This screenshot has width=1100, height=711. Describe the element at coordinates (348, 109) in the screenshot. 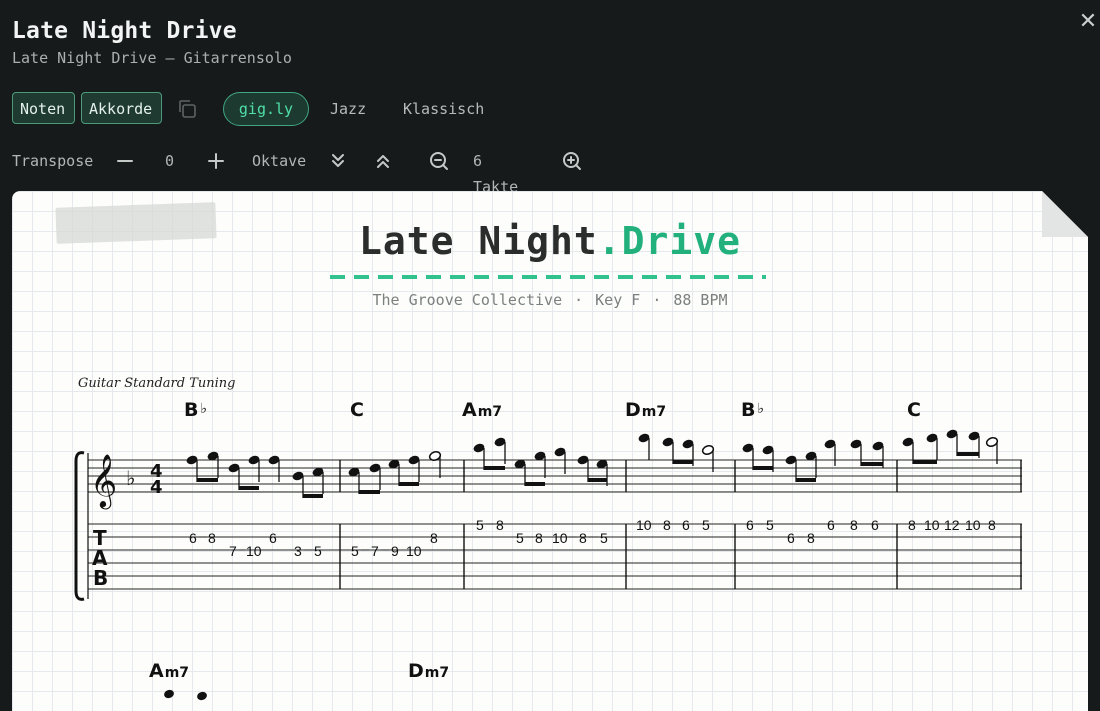

I see `tab-jazz: Jazz` at that location.